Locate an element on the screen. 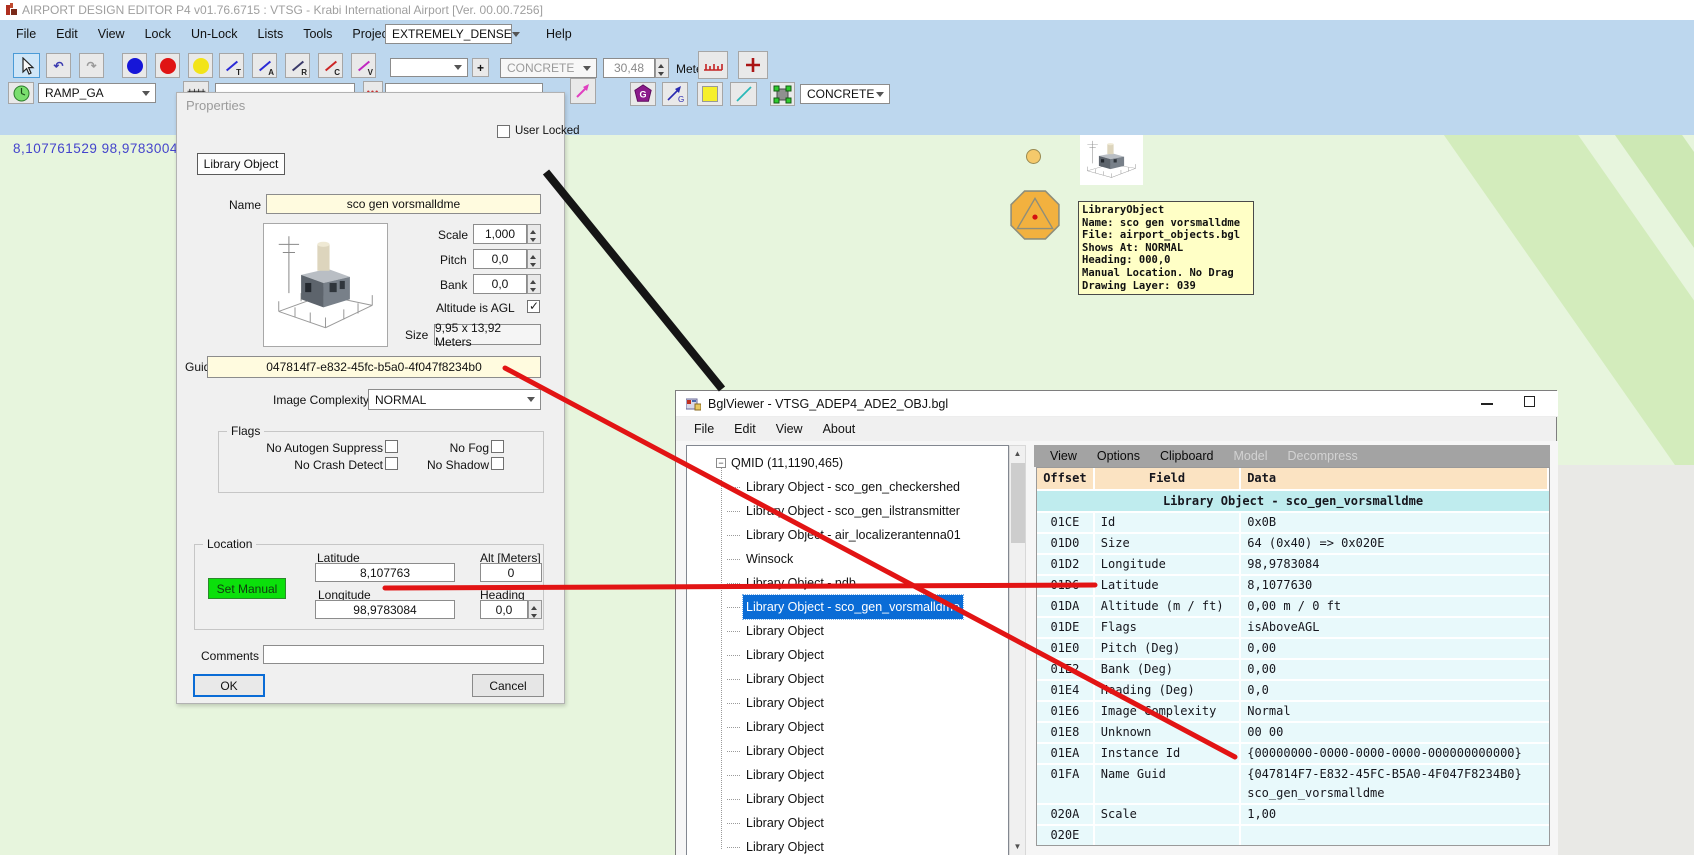 This screenshot has width=1694, height=855. bank-field: 0,0 is located at coordinates (500, 284).